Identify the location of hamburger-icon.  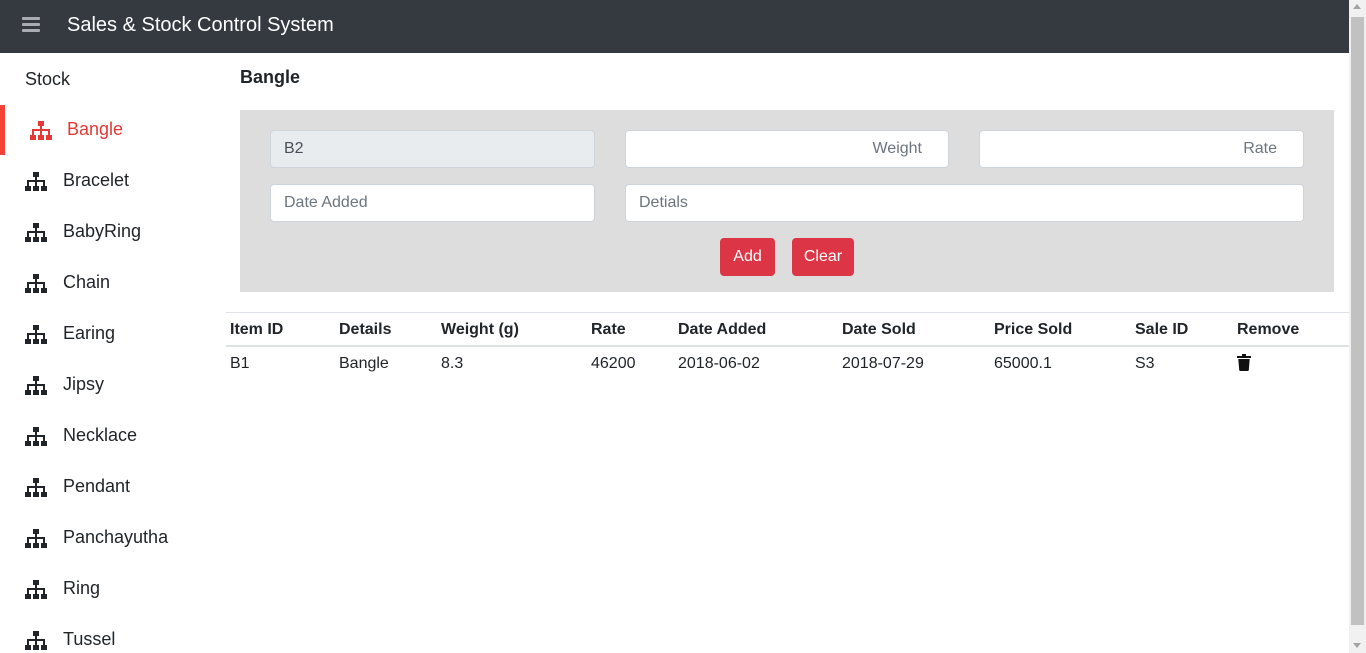
(31, 25).